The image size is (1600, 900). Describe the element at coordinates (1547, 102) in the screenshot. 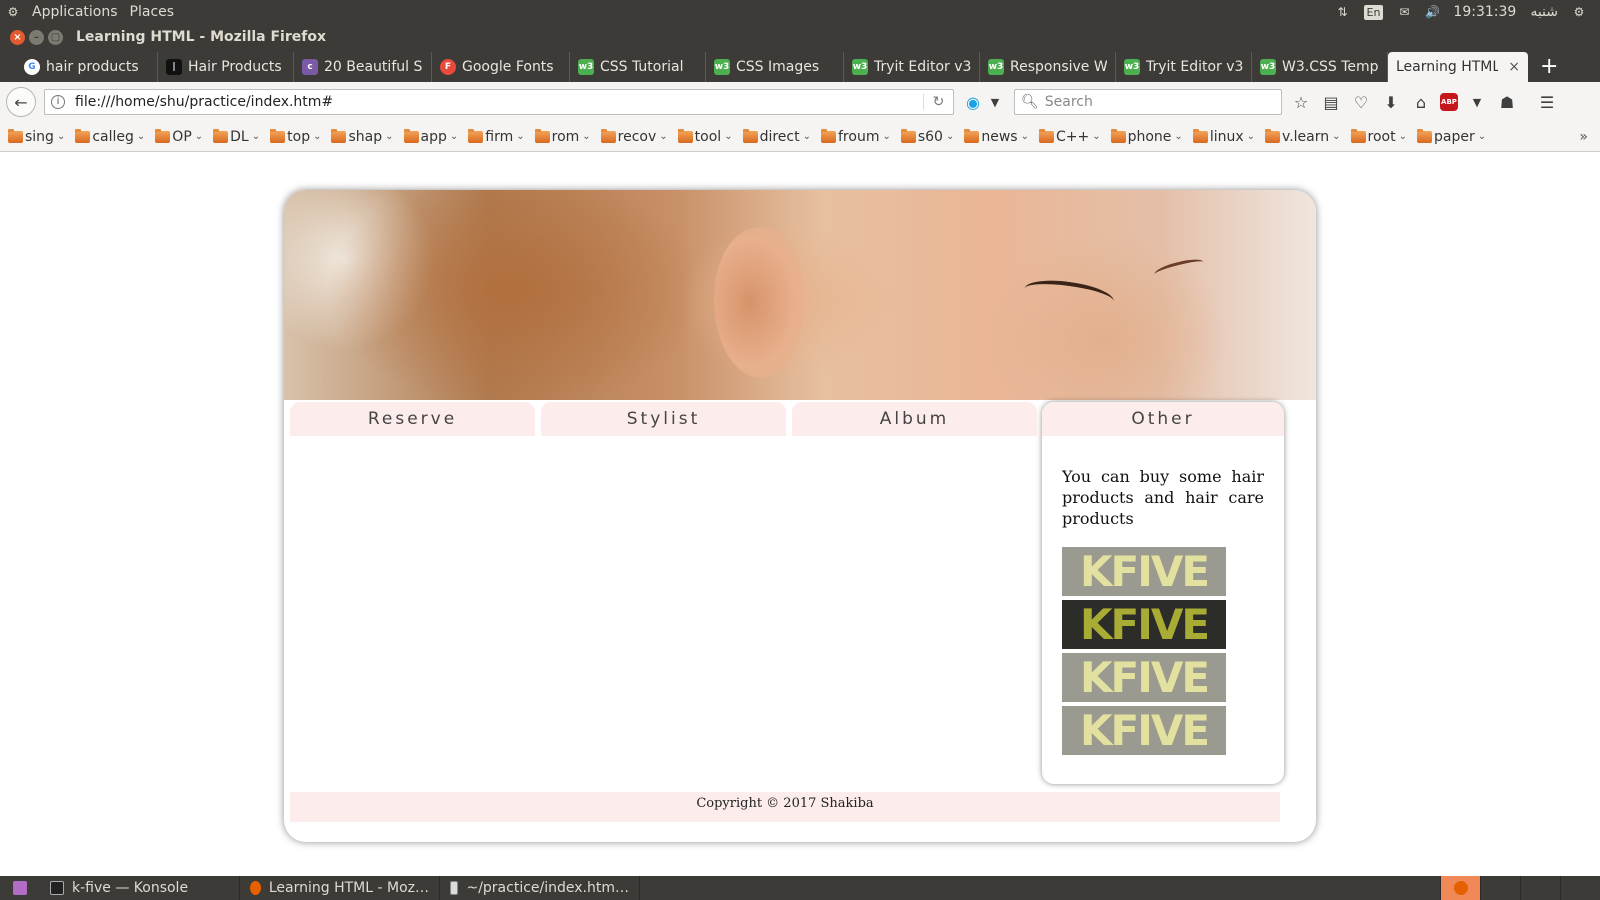

I see `hamburger-menu-icon: ☰` at that location.